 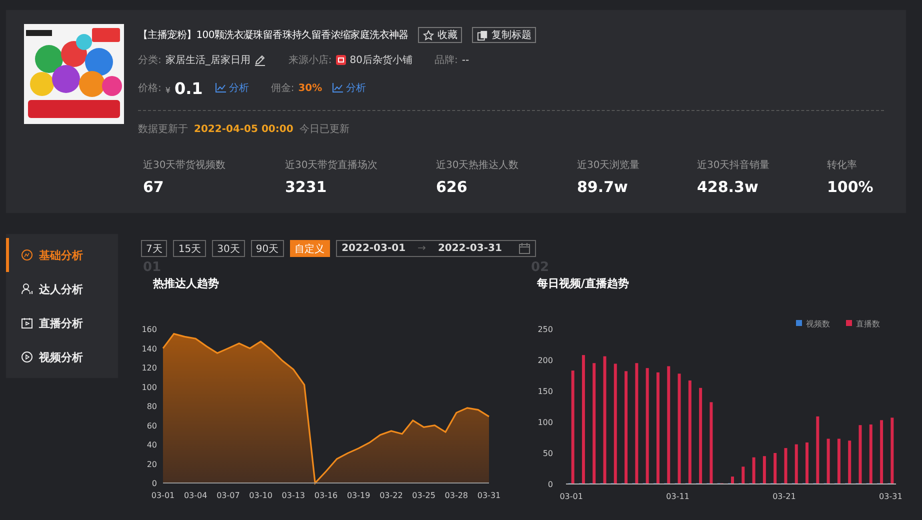 I want to click on y-tick-label: 200, so click(x=545, y=360).